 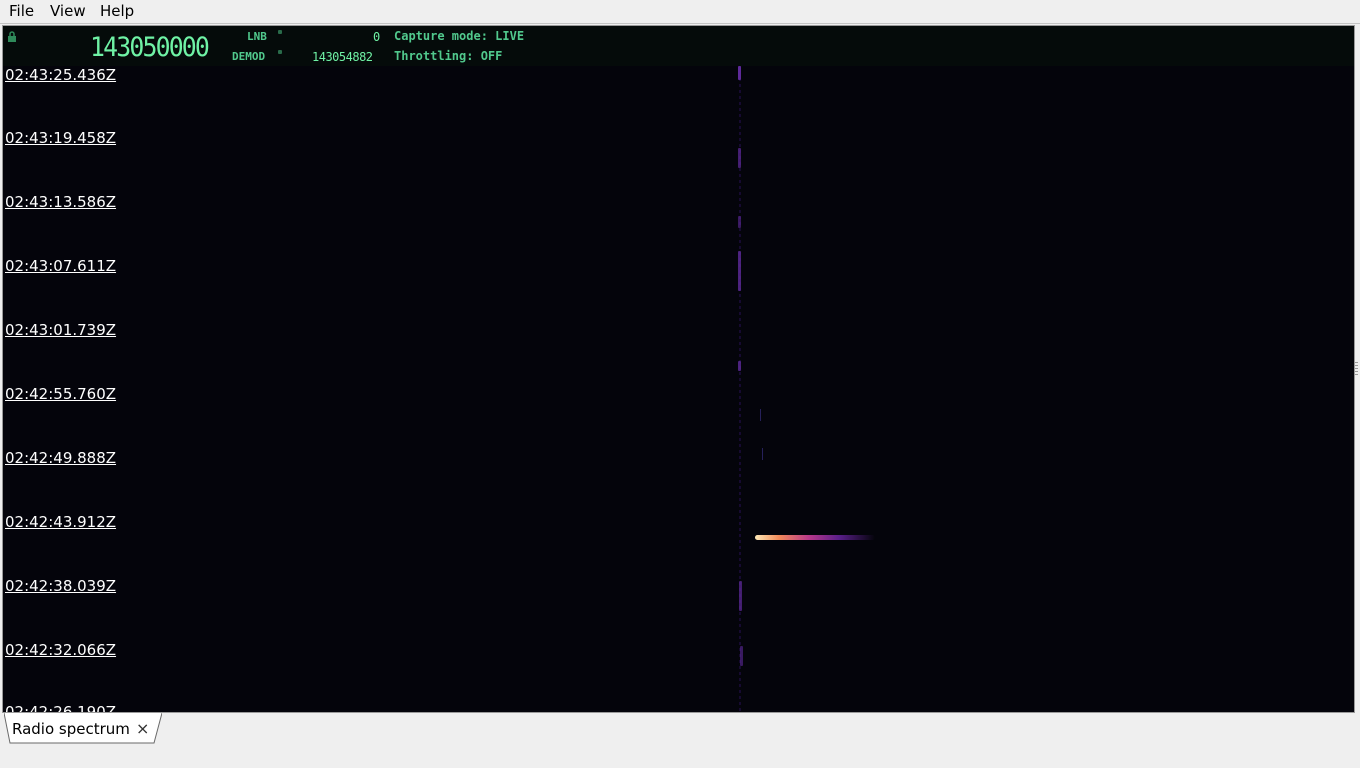 What do you see at coordinates (280, 52) in the screenshot?
I see `demod-lock-icon` at bounding box center [280, 52].